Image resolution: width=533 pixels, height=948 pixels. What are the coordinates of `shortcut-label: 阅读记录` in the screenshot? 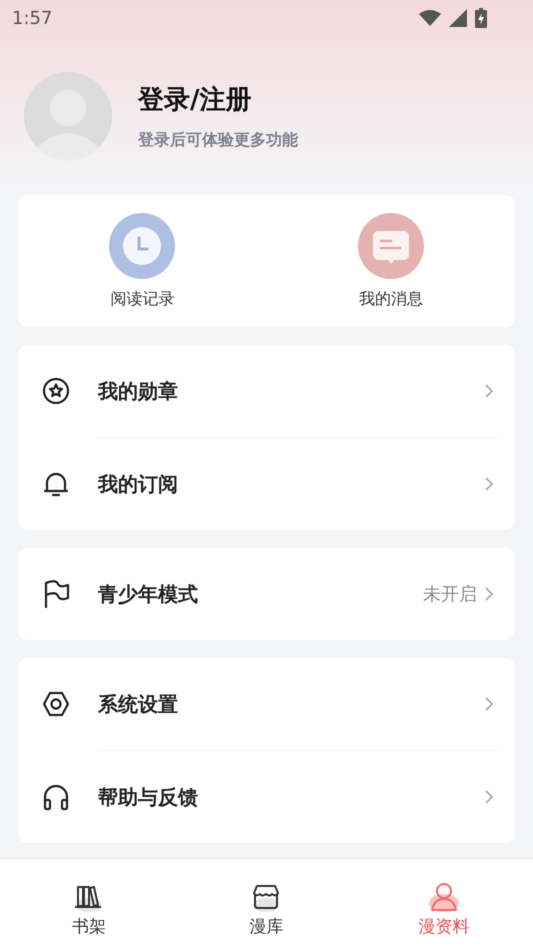 It's located at (142, 299).